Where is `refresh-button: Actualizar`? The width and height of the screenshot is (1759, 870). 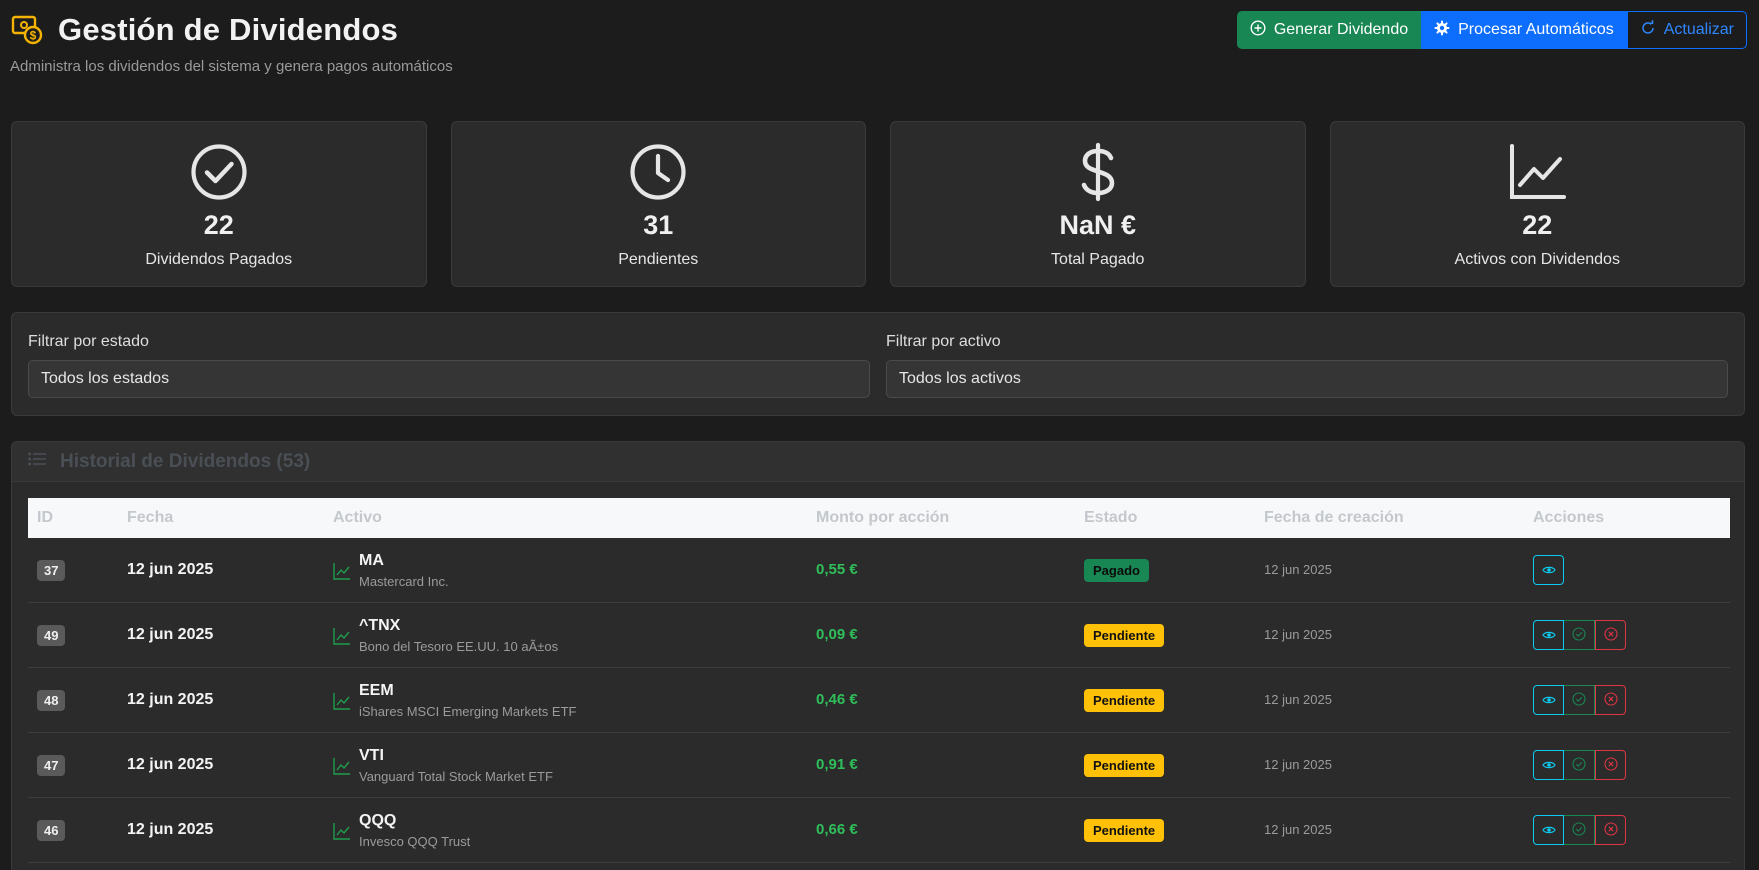 refresh-button: Actualizar is located at coordinates (1686, 30).